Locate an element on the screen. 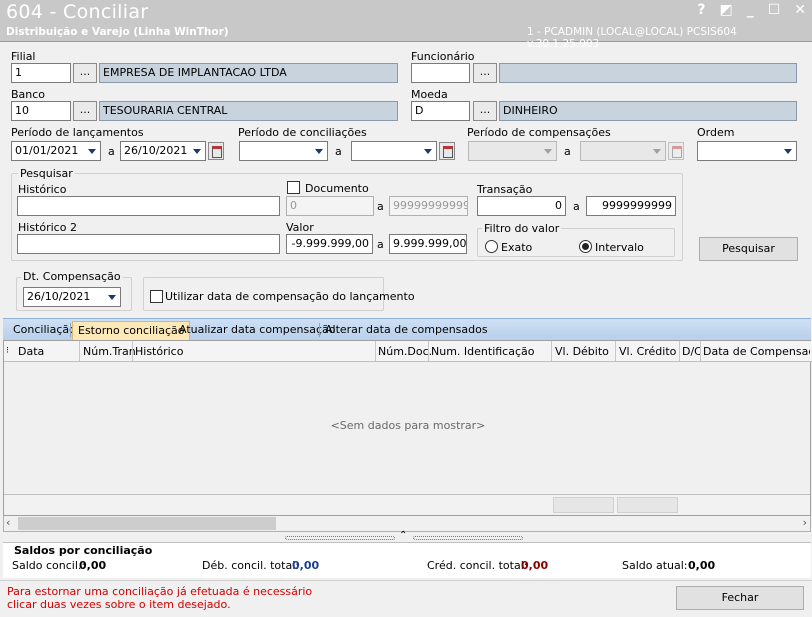  tab-alterar-data-compensados: Alterar data de compensados is located at coordinates (406, 330).